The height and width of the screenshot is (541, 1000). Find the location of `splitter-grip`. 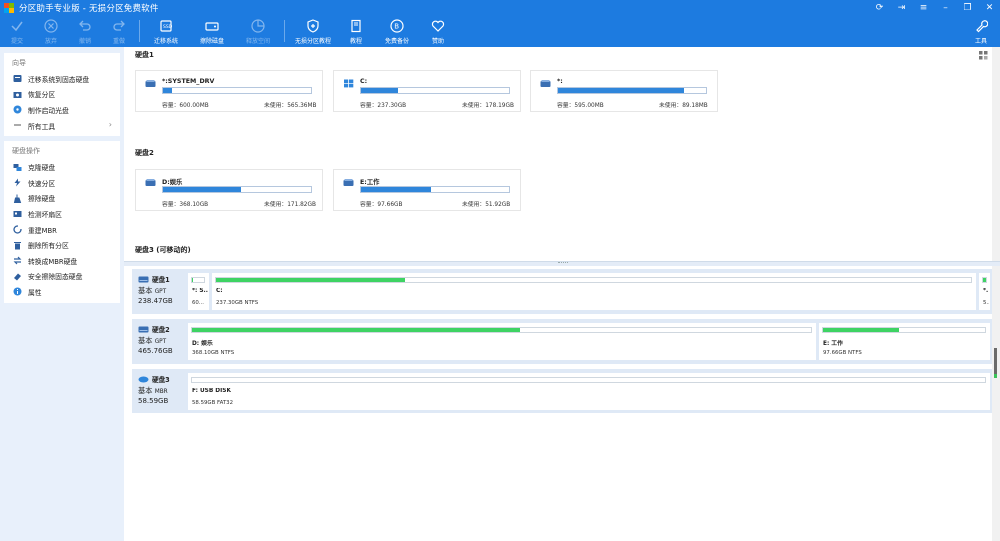

splitter-grip is located at coordinates (563, 263).